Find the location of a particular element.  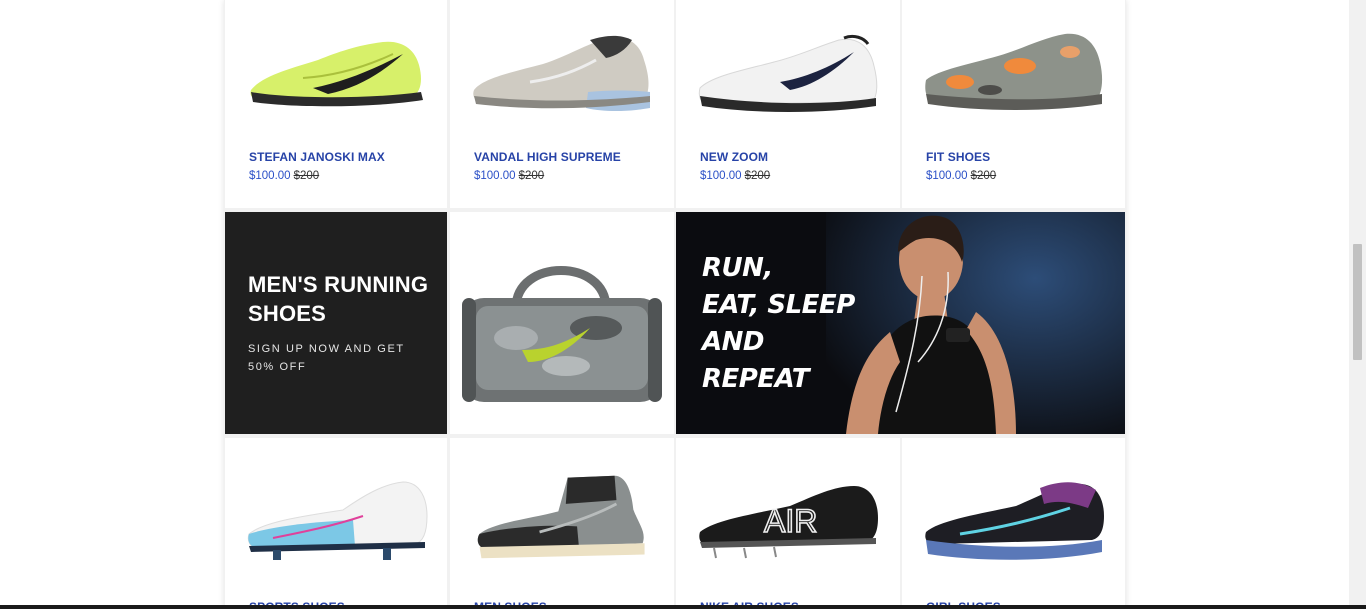

product-card: SPORTS SHOES is located at coordinates (336, 523).